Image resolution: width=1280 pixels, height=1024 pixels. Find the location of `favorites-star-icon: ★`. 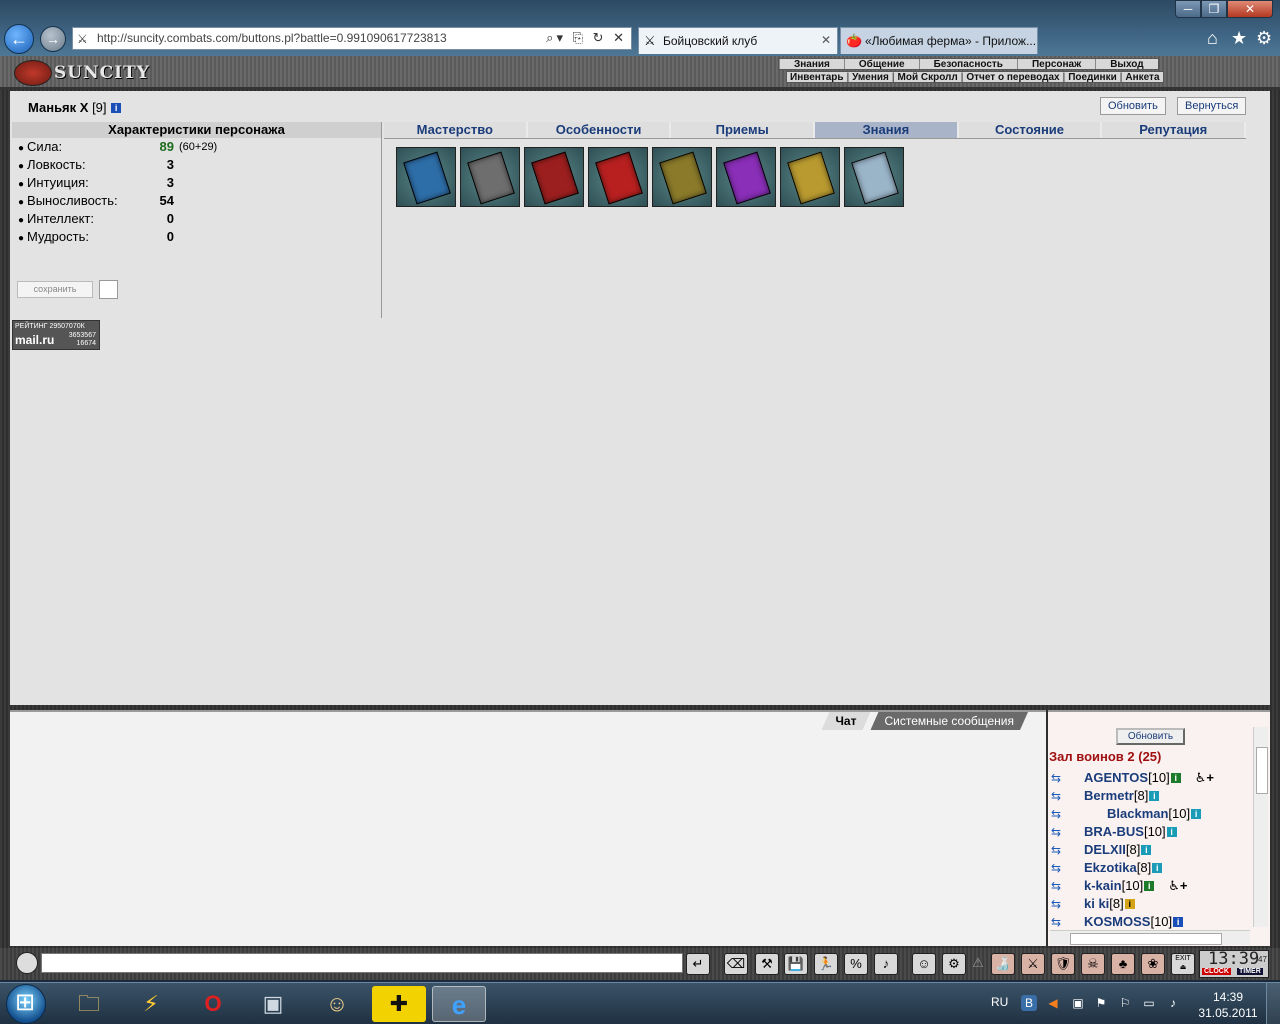

favorites-star-icon: ★ is located at coordinates (1239, 38).